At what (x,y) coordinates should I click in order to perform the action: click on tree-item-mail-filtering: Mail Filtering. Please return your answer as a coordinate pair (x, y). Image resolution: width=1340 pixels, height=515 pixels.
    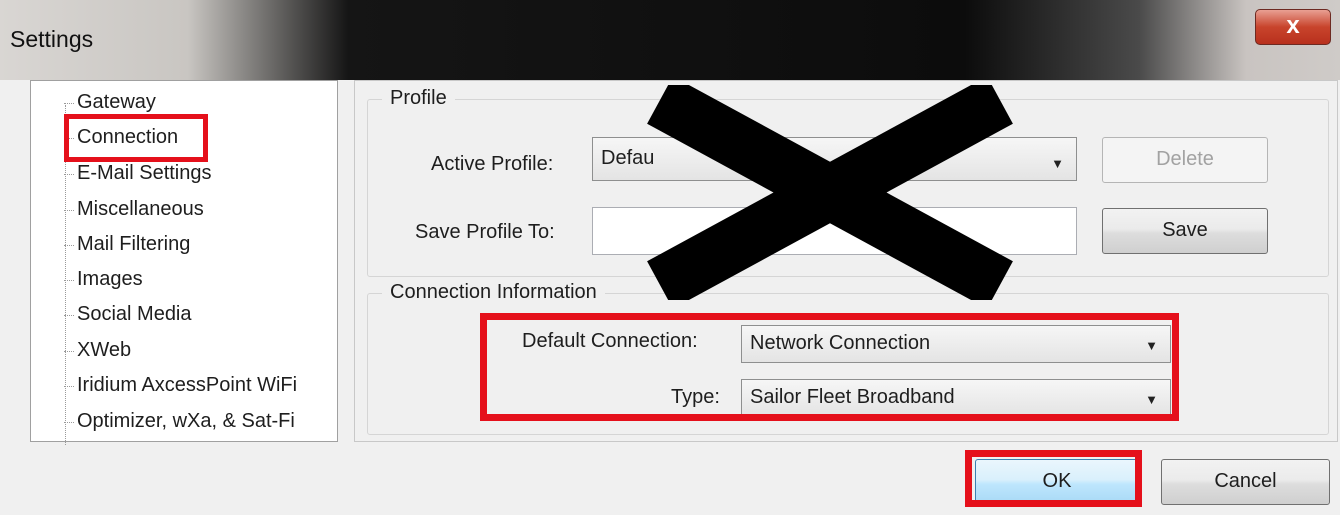
    Looking at the image, I should click on (126, 244).